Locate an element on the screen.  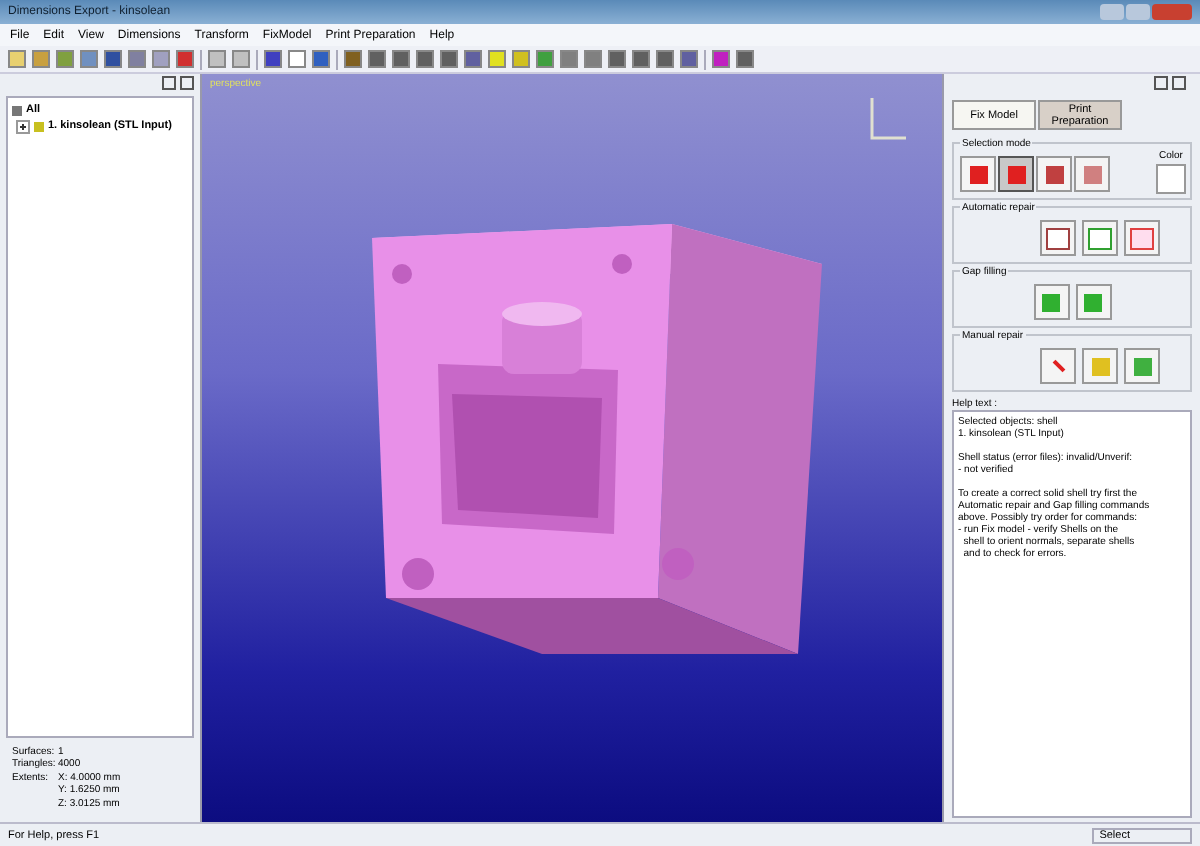
delete-button is located at coordinates (1058, 366).